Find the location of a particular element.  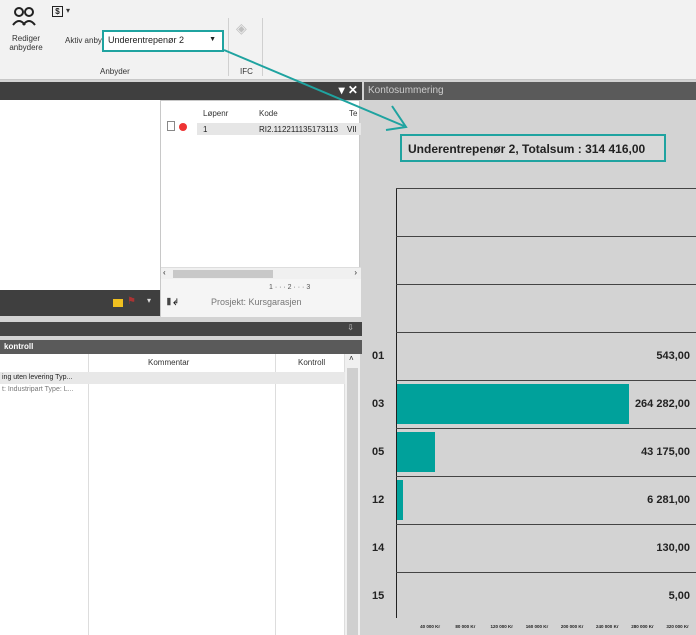

column-header-kontroll: Kontroll is located at coordinates (311, 362).